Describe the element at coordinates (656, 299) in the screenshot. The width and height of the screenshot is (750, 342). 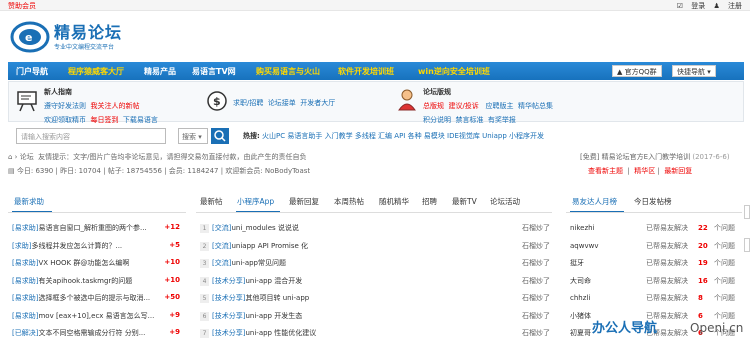
I see `rank-row: chhzli 已帮易友解决 8 个问题` at that location.